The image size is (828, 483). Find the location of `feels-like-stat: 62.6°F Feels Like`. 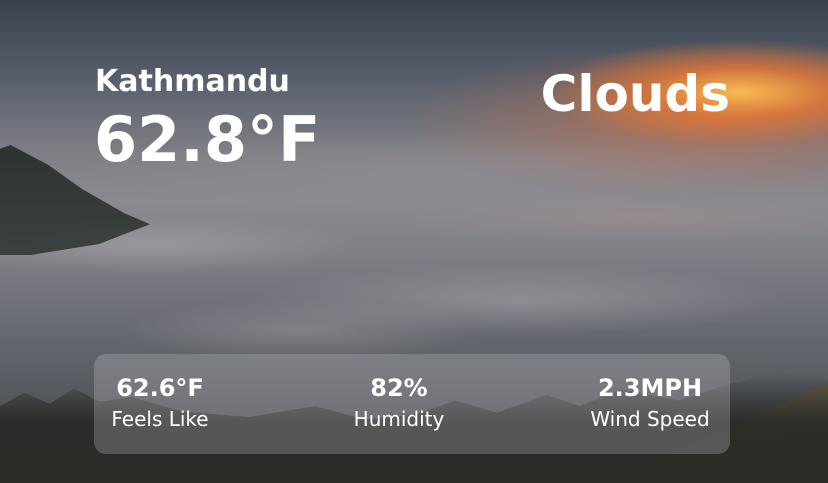

feels-like-stat: 62.6°F Feels Like is located at coordinates (160, 403).